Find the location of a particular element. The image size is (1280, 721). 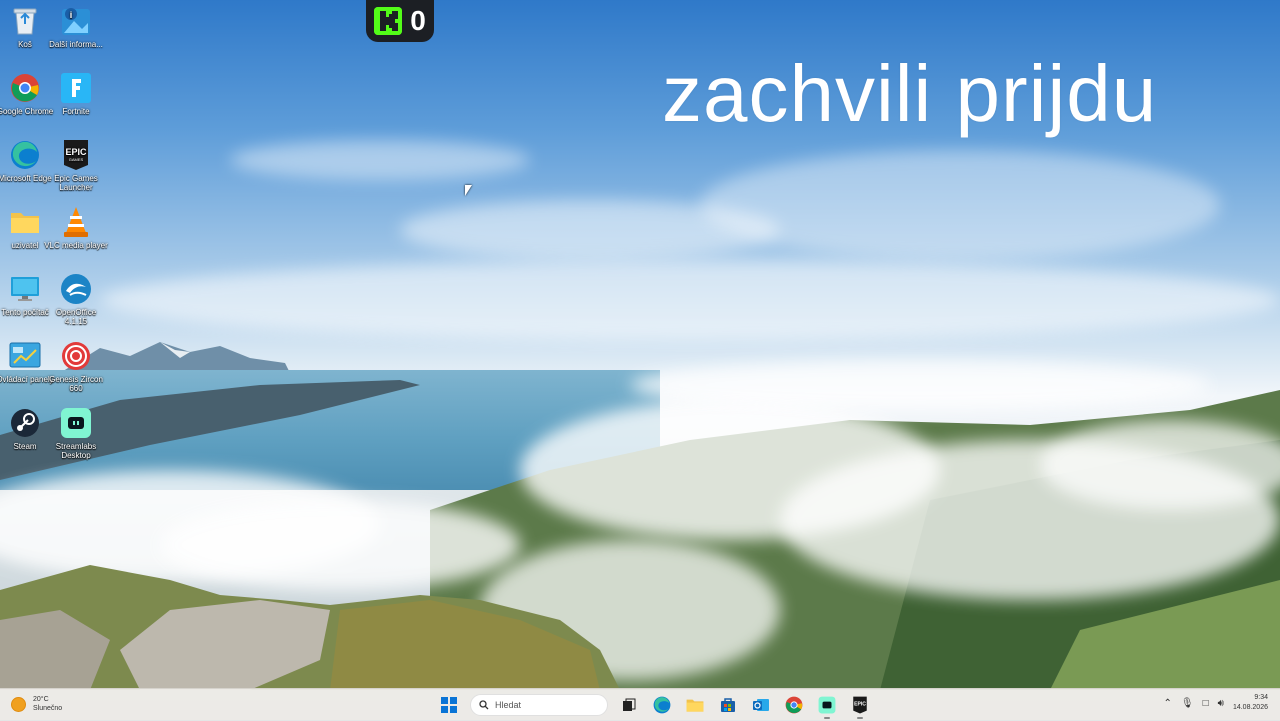

steam-icon is located at coordinates (25, 423).